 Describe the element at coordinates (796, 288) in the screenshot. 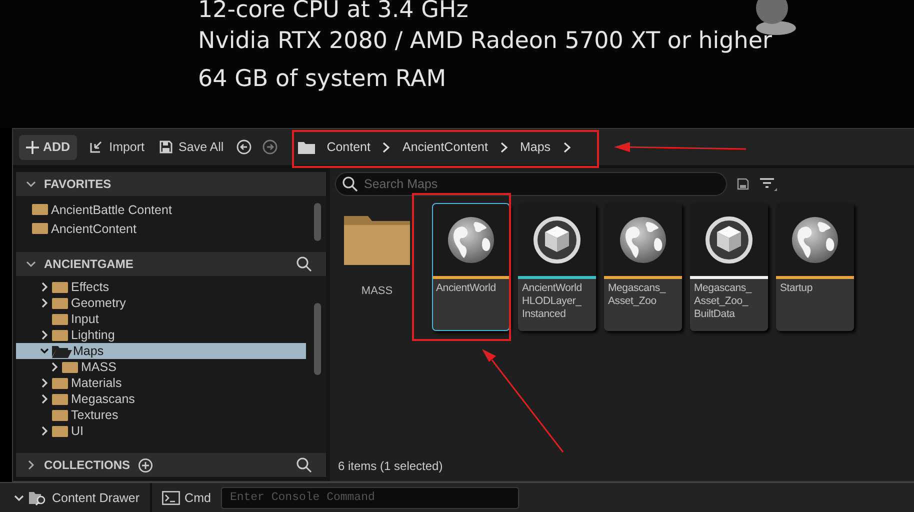

I see `asset-name: Startup` at that location.